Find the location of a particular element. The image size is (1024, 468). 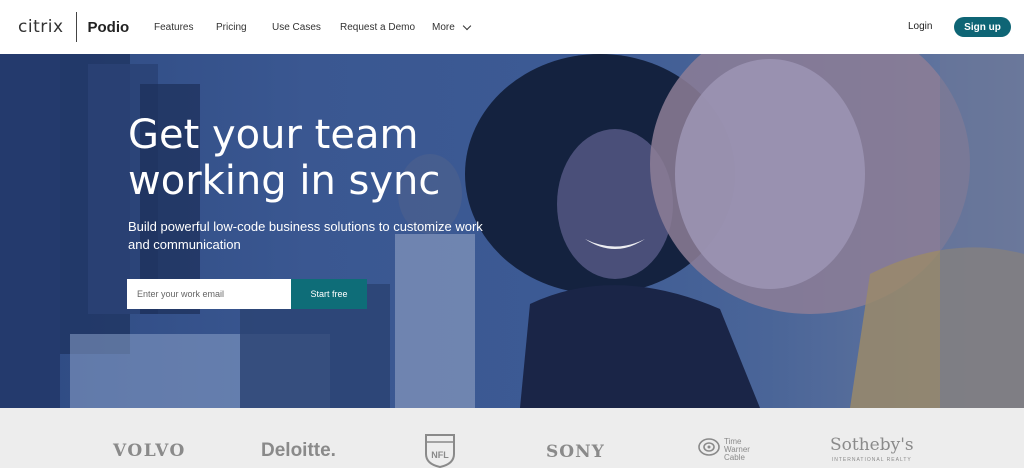

nav-request-demo: Request a Demo is located at coordinates (377, 27).